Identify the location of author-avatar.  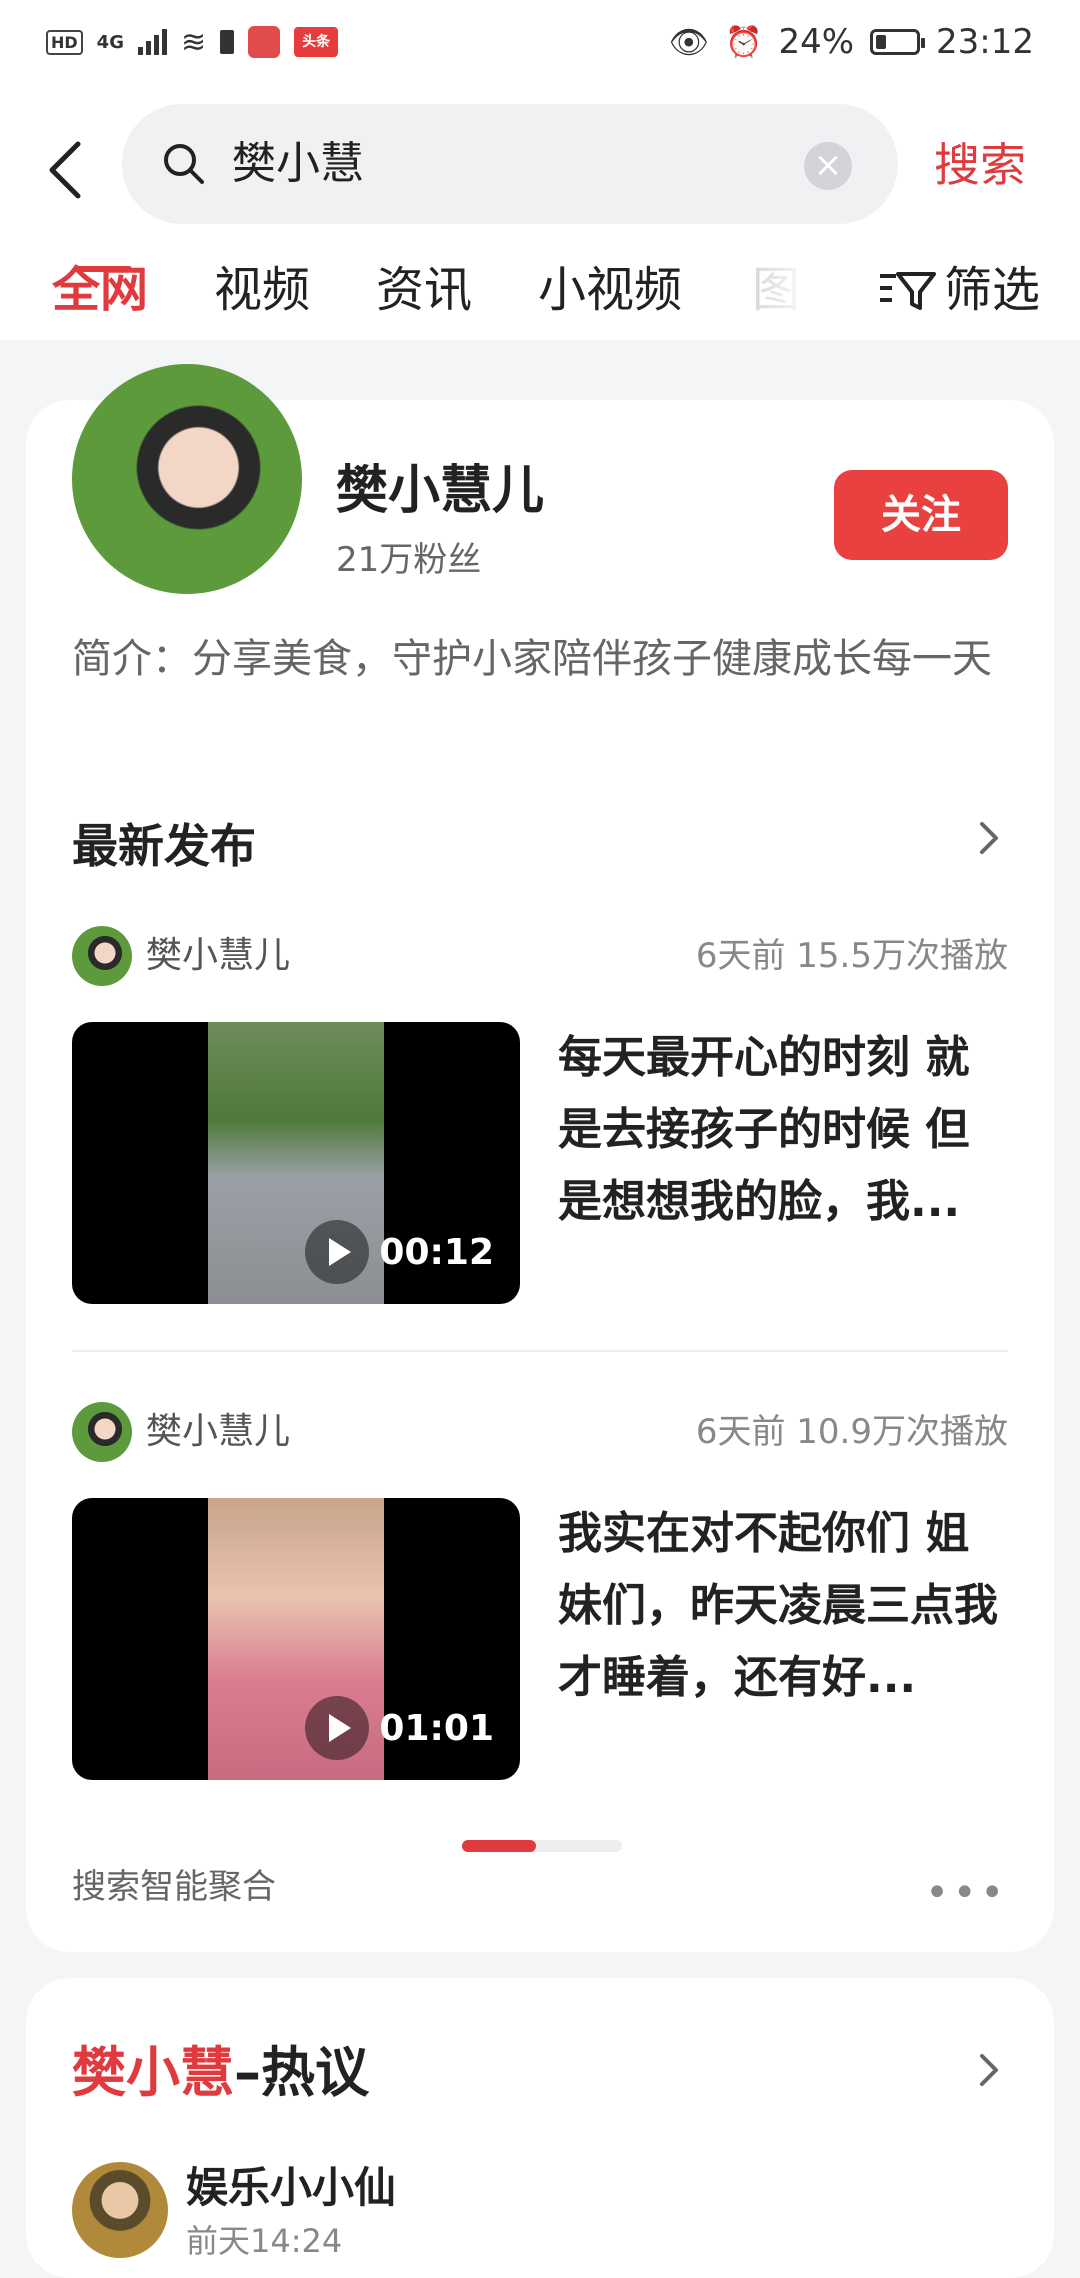
(187, 479).